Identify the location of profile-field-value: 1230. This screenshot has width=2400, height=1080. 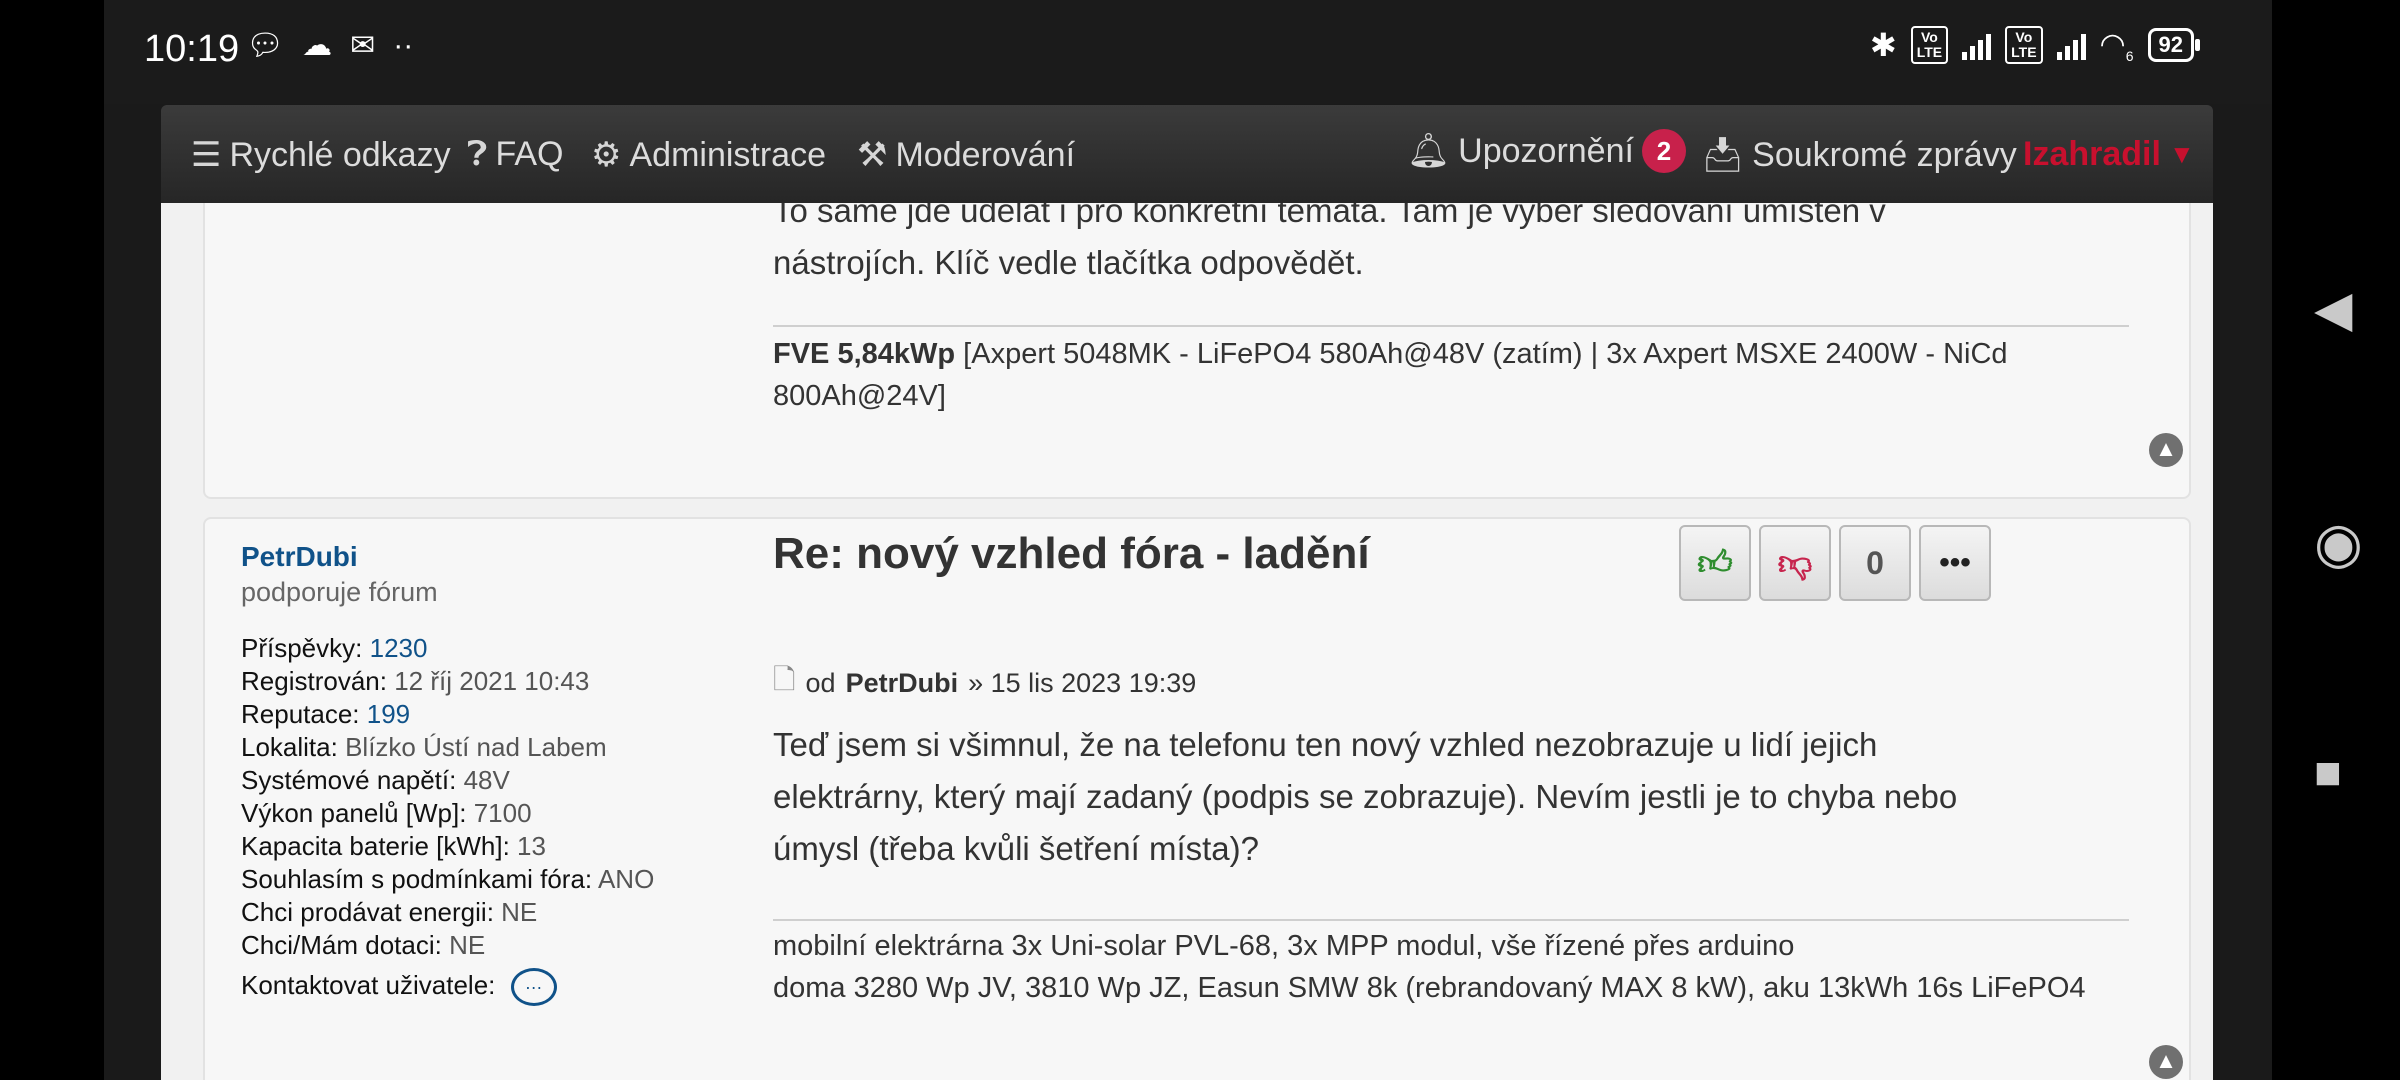
(399, 648).